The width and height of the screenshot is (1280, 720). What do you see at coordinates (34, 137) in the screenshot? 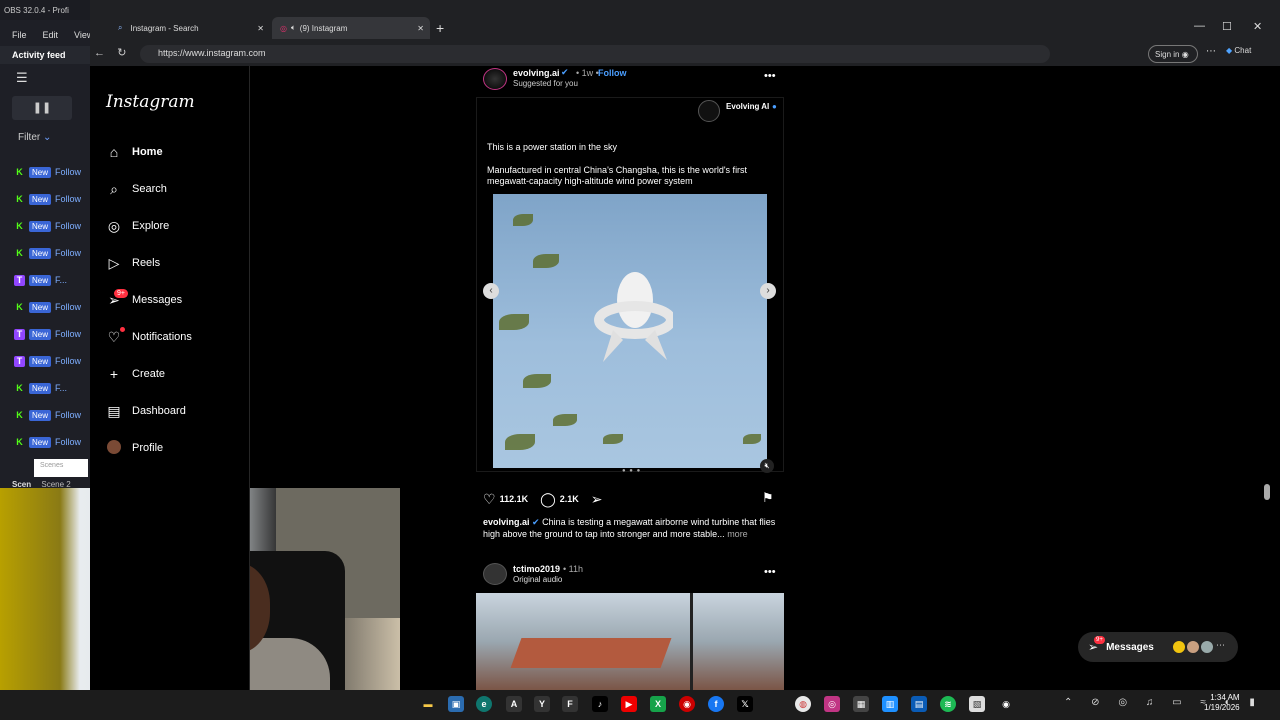
I see `obs-filter: Filter ⌄` at bounding box center [34, 137].